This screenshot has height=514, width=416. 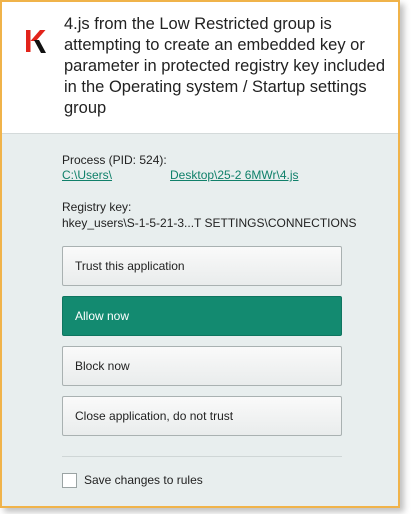 I want to click on allow-now-button: Allow now, so click(x=202, y=316).